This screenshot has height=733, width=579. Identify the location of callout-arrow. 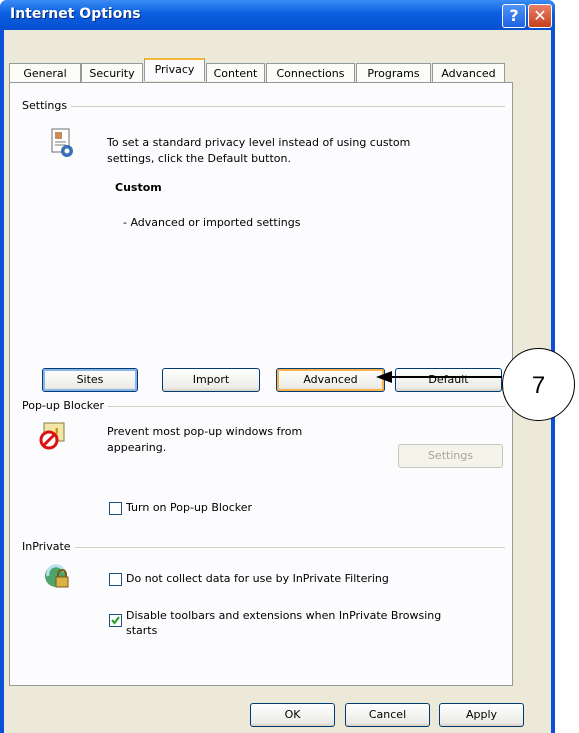
(439, 377).